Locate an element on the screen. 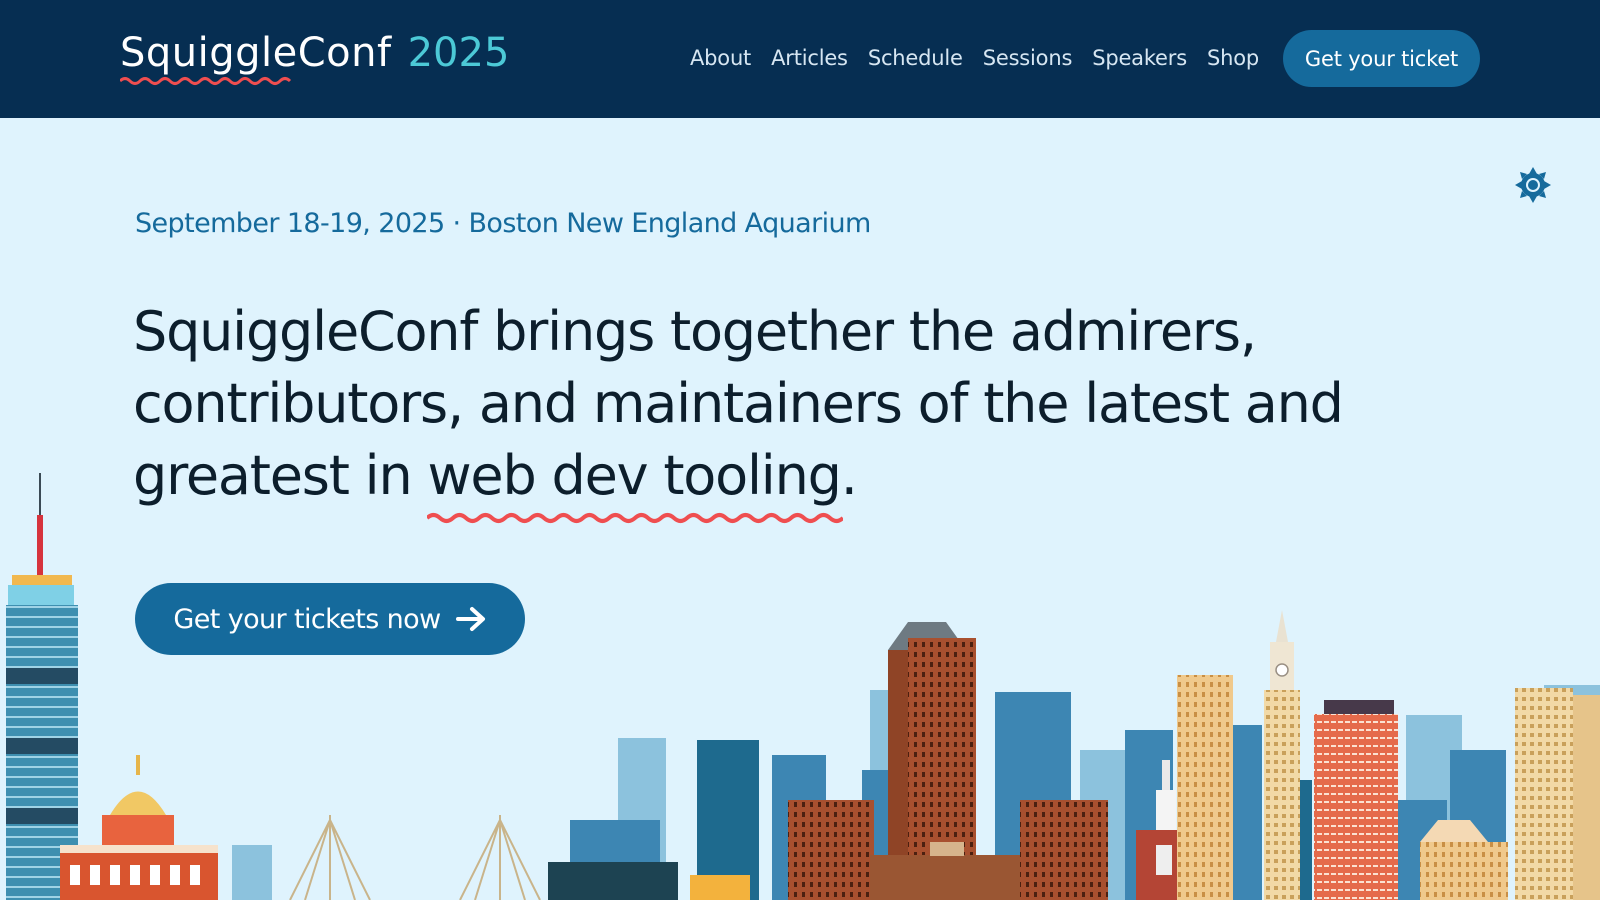 The width and height of the screenshot is (1600, 900). logo-squiggle-underline is located at coordinates (206, 81).